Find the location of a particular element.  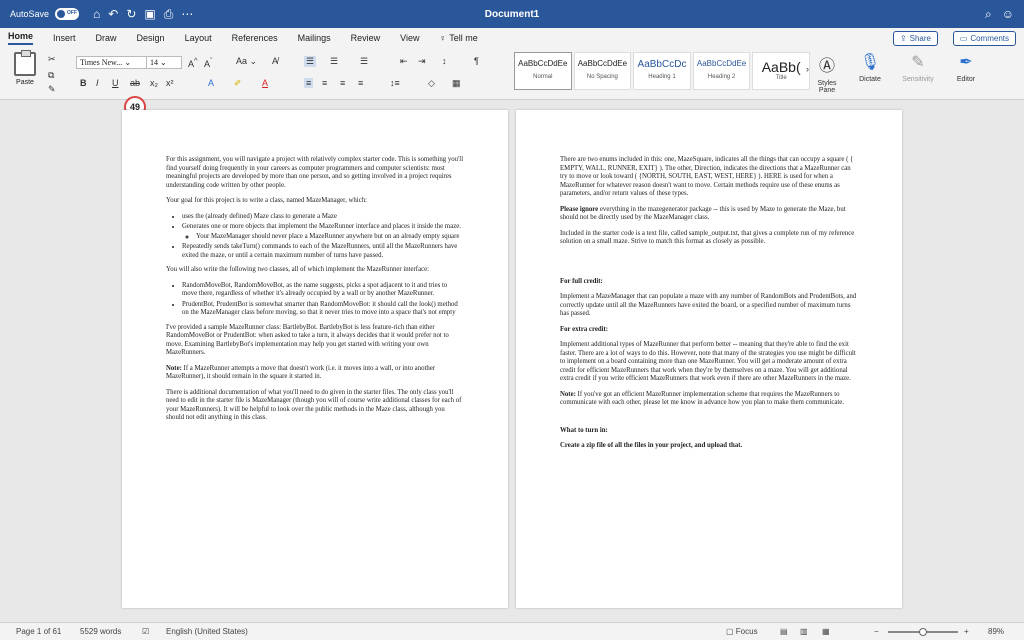

strikethrough-button: ab is located at coordinates (135, 83).